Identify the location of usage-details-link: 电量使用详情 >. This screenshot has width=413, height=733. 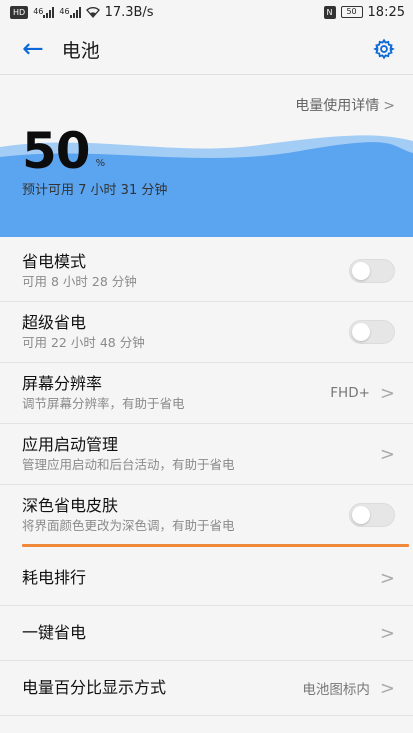
(206, 98).